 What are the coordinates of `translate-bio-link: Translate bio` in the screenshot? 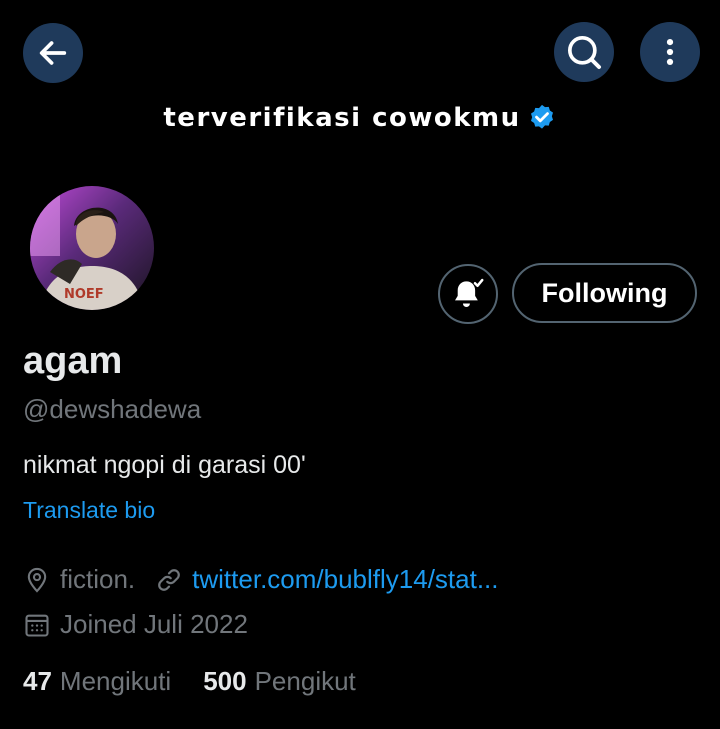 It's located at (89, 510).